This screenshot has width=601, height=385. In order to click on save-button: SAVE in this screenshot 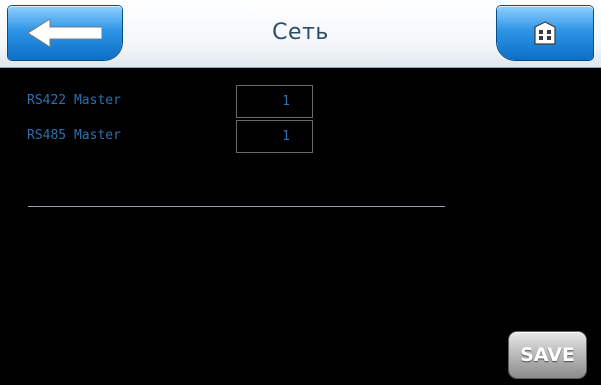, I will do `click(547, 355)`.